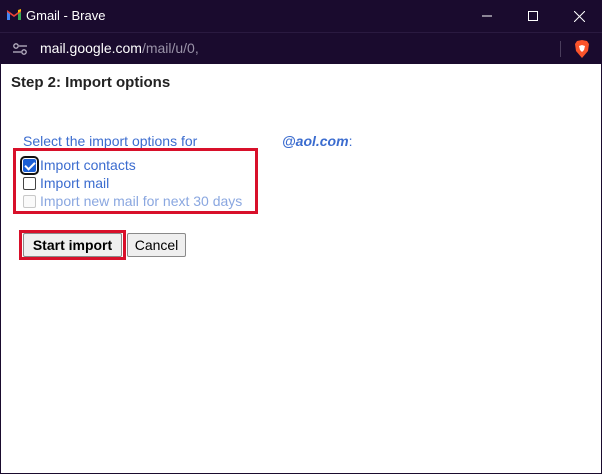  What do you see at coordinates (170, 48) in the screenshot?
I see `url-path: /mail/u/0,` at bounding box center [170, 48].